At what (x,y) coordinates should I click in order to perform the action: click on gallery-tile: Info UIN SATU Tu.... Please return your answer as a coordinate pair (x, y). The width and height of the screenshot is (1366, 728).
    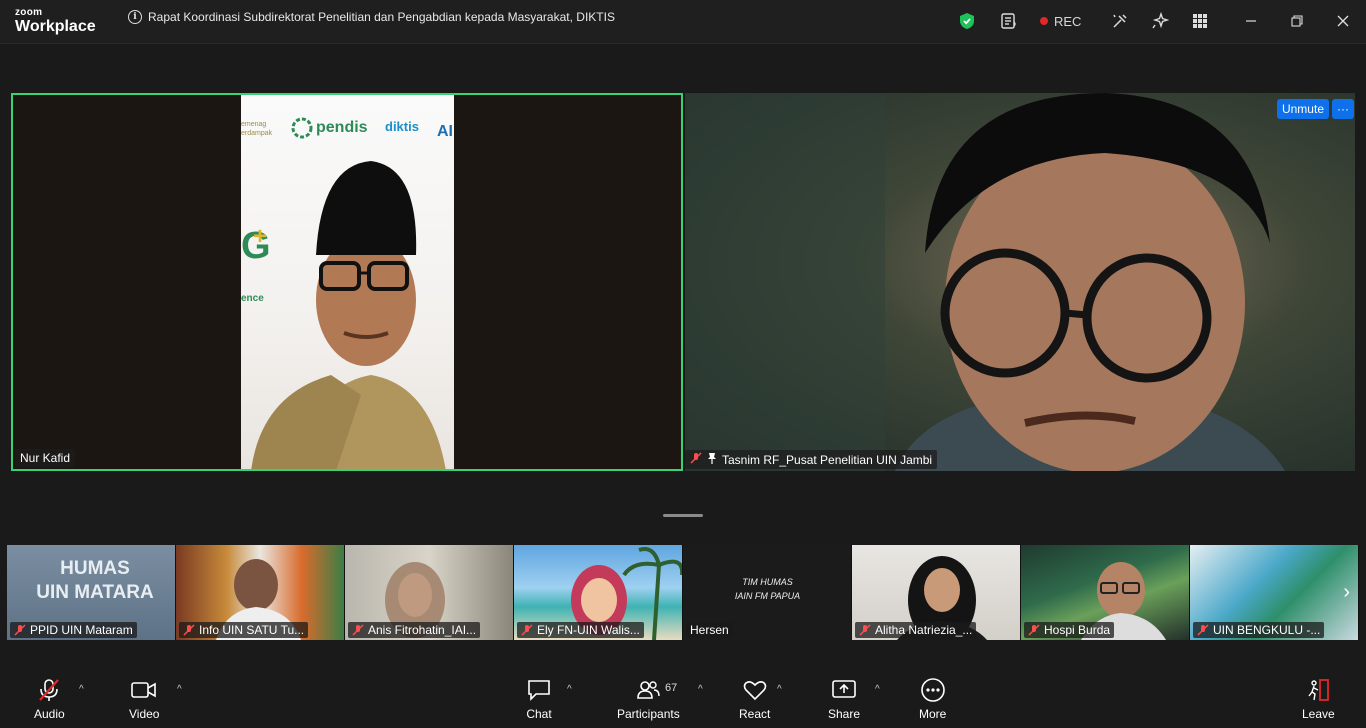
    Looking at the image, I should click on (260, 592).